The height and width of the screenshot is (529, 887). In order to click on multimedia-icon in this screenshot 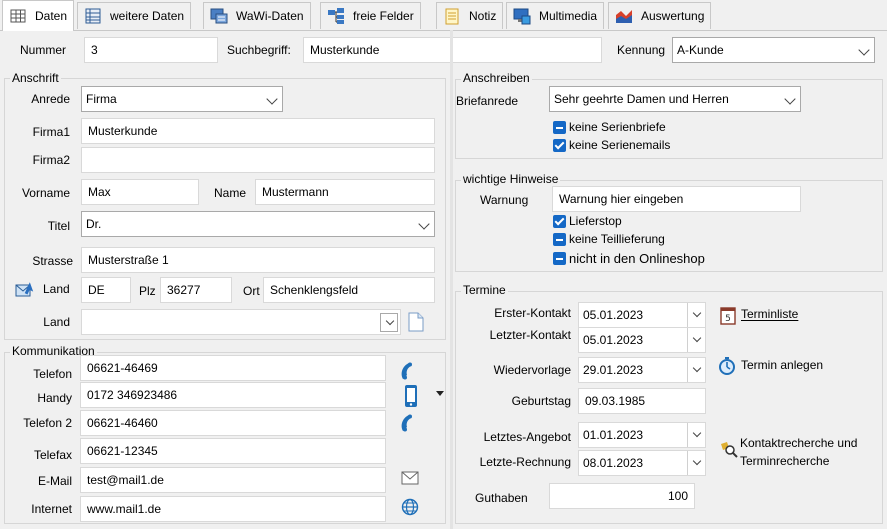, I will do `click(522, 16)`.